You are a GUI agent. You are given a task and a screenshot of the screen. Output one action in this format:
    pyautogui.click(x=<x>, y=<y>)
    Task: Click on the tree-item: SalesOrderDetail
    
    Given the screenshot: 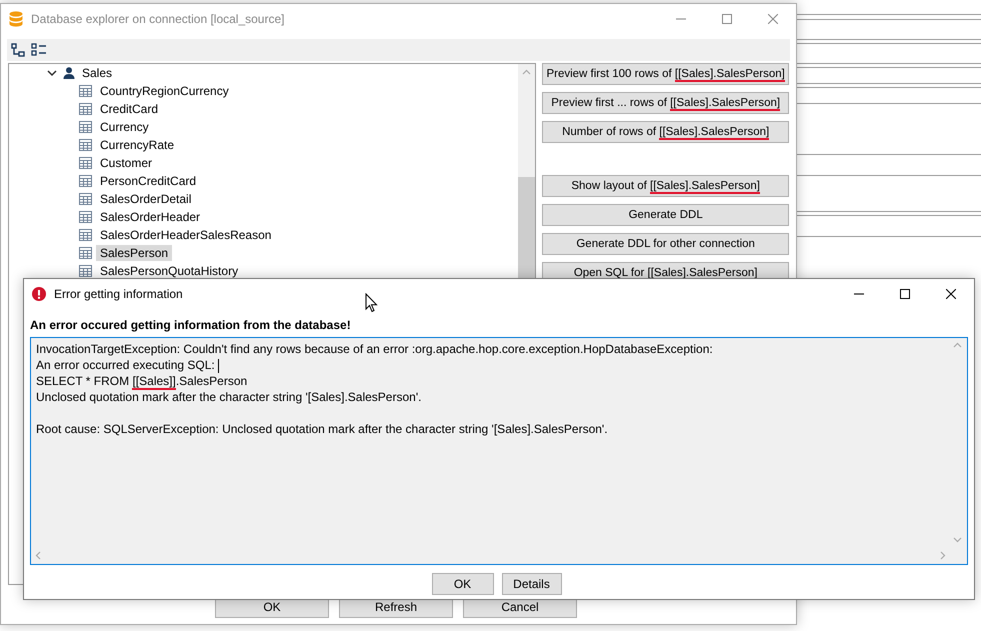 What is the action you would take?
    pyautogui.click(x=146, y=199)
    